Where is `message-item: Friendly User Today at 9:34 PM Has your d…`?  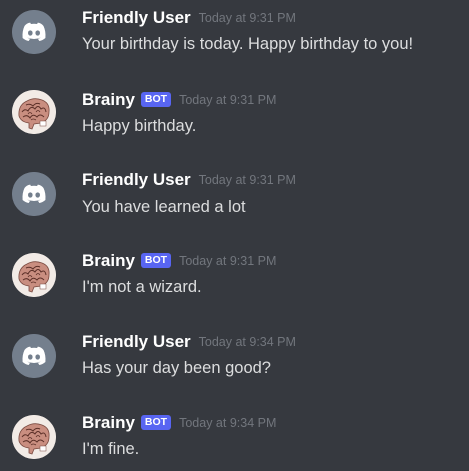
message-item: Friendly User Today at 9:34 PM Has your d… is located at coordinates (234, 357).